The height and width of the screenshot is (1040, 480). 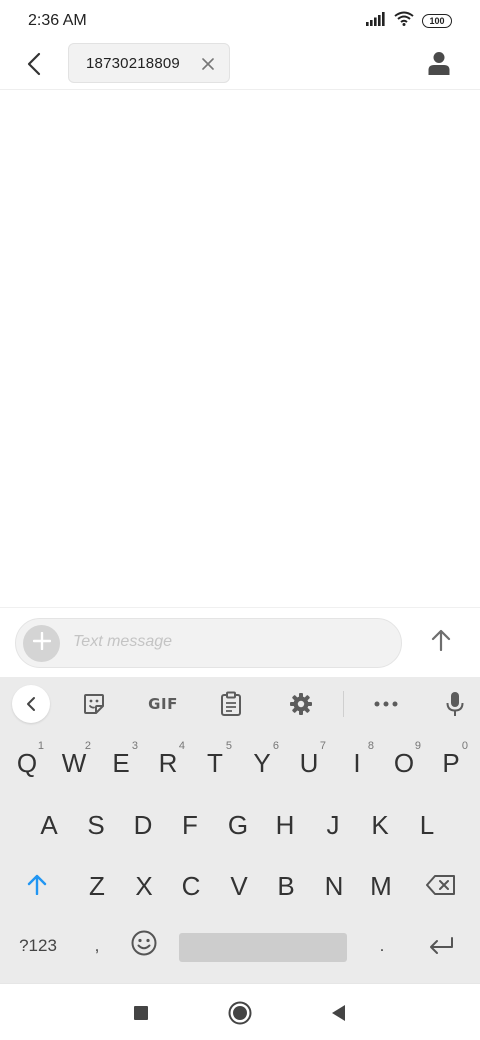 What do you see at coordinates (301, 704) in the screenshot?
I see `settings-gear-icon` at bounding box center [301, 704].